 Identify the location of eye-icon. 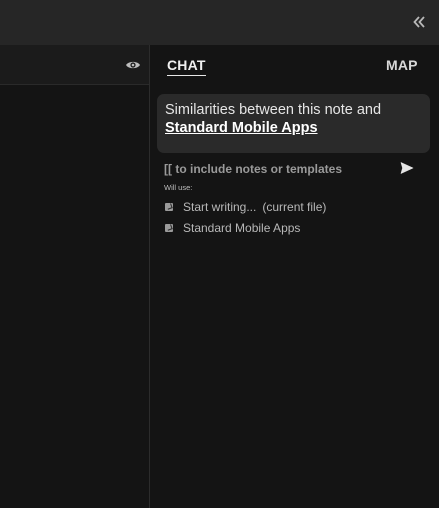
(133, 65).